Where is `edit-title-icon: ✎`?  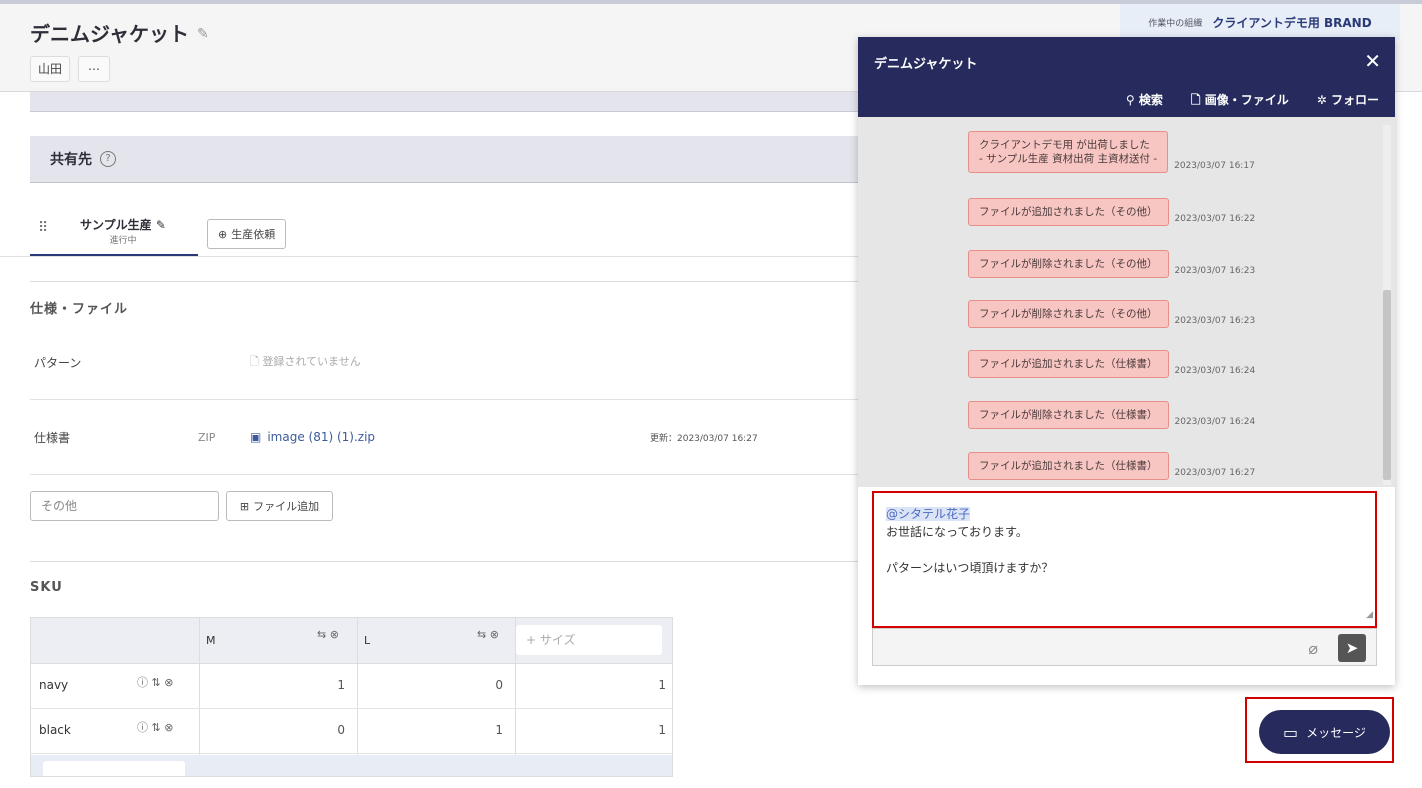
edit-title-icon: ✎ is located at coordinates (204, 34).